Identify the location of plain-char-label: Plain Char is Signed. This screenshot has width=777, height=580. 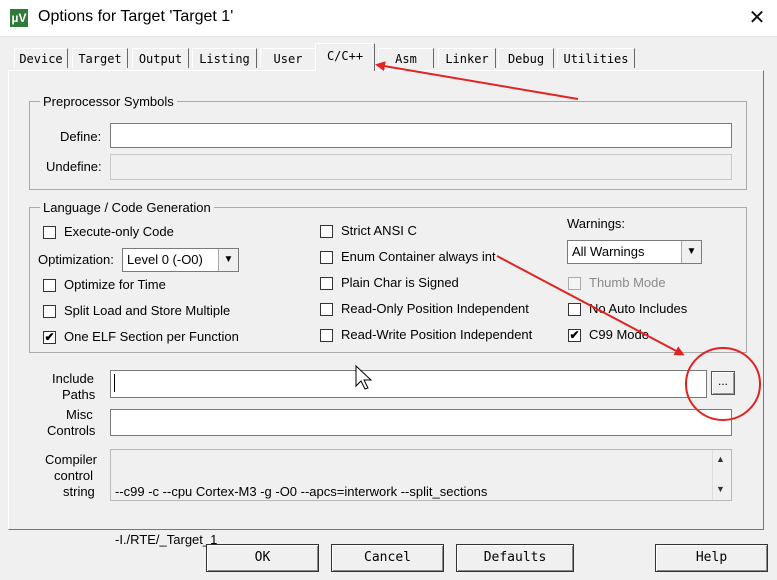
(400, 282).